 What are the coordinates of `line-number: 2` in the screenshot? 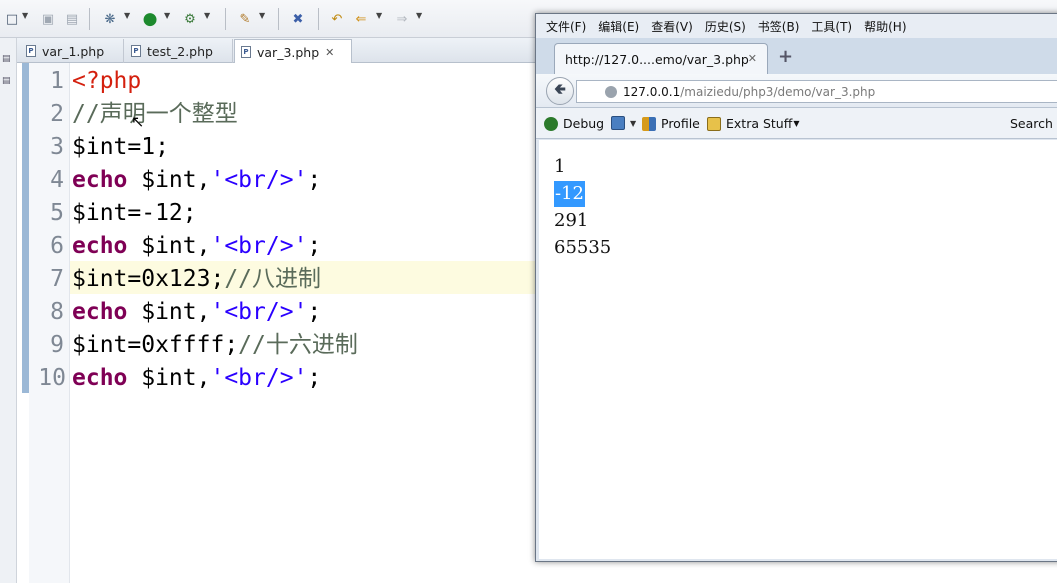 It's located at (57, 114).